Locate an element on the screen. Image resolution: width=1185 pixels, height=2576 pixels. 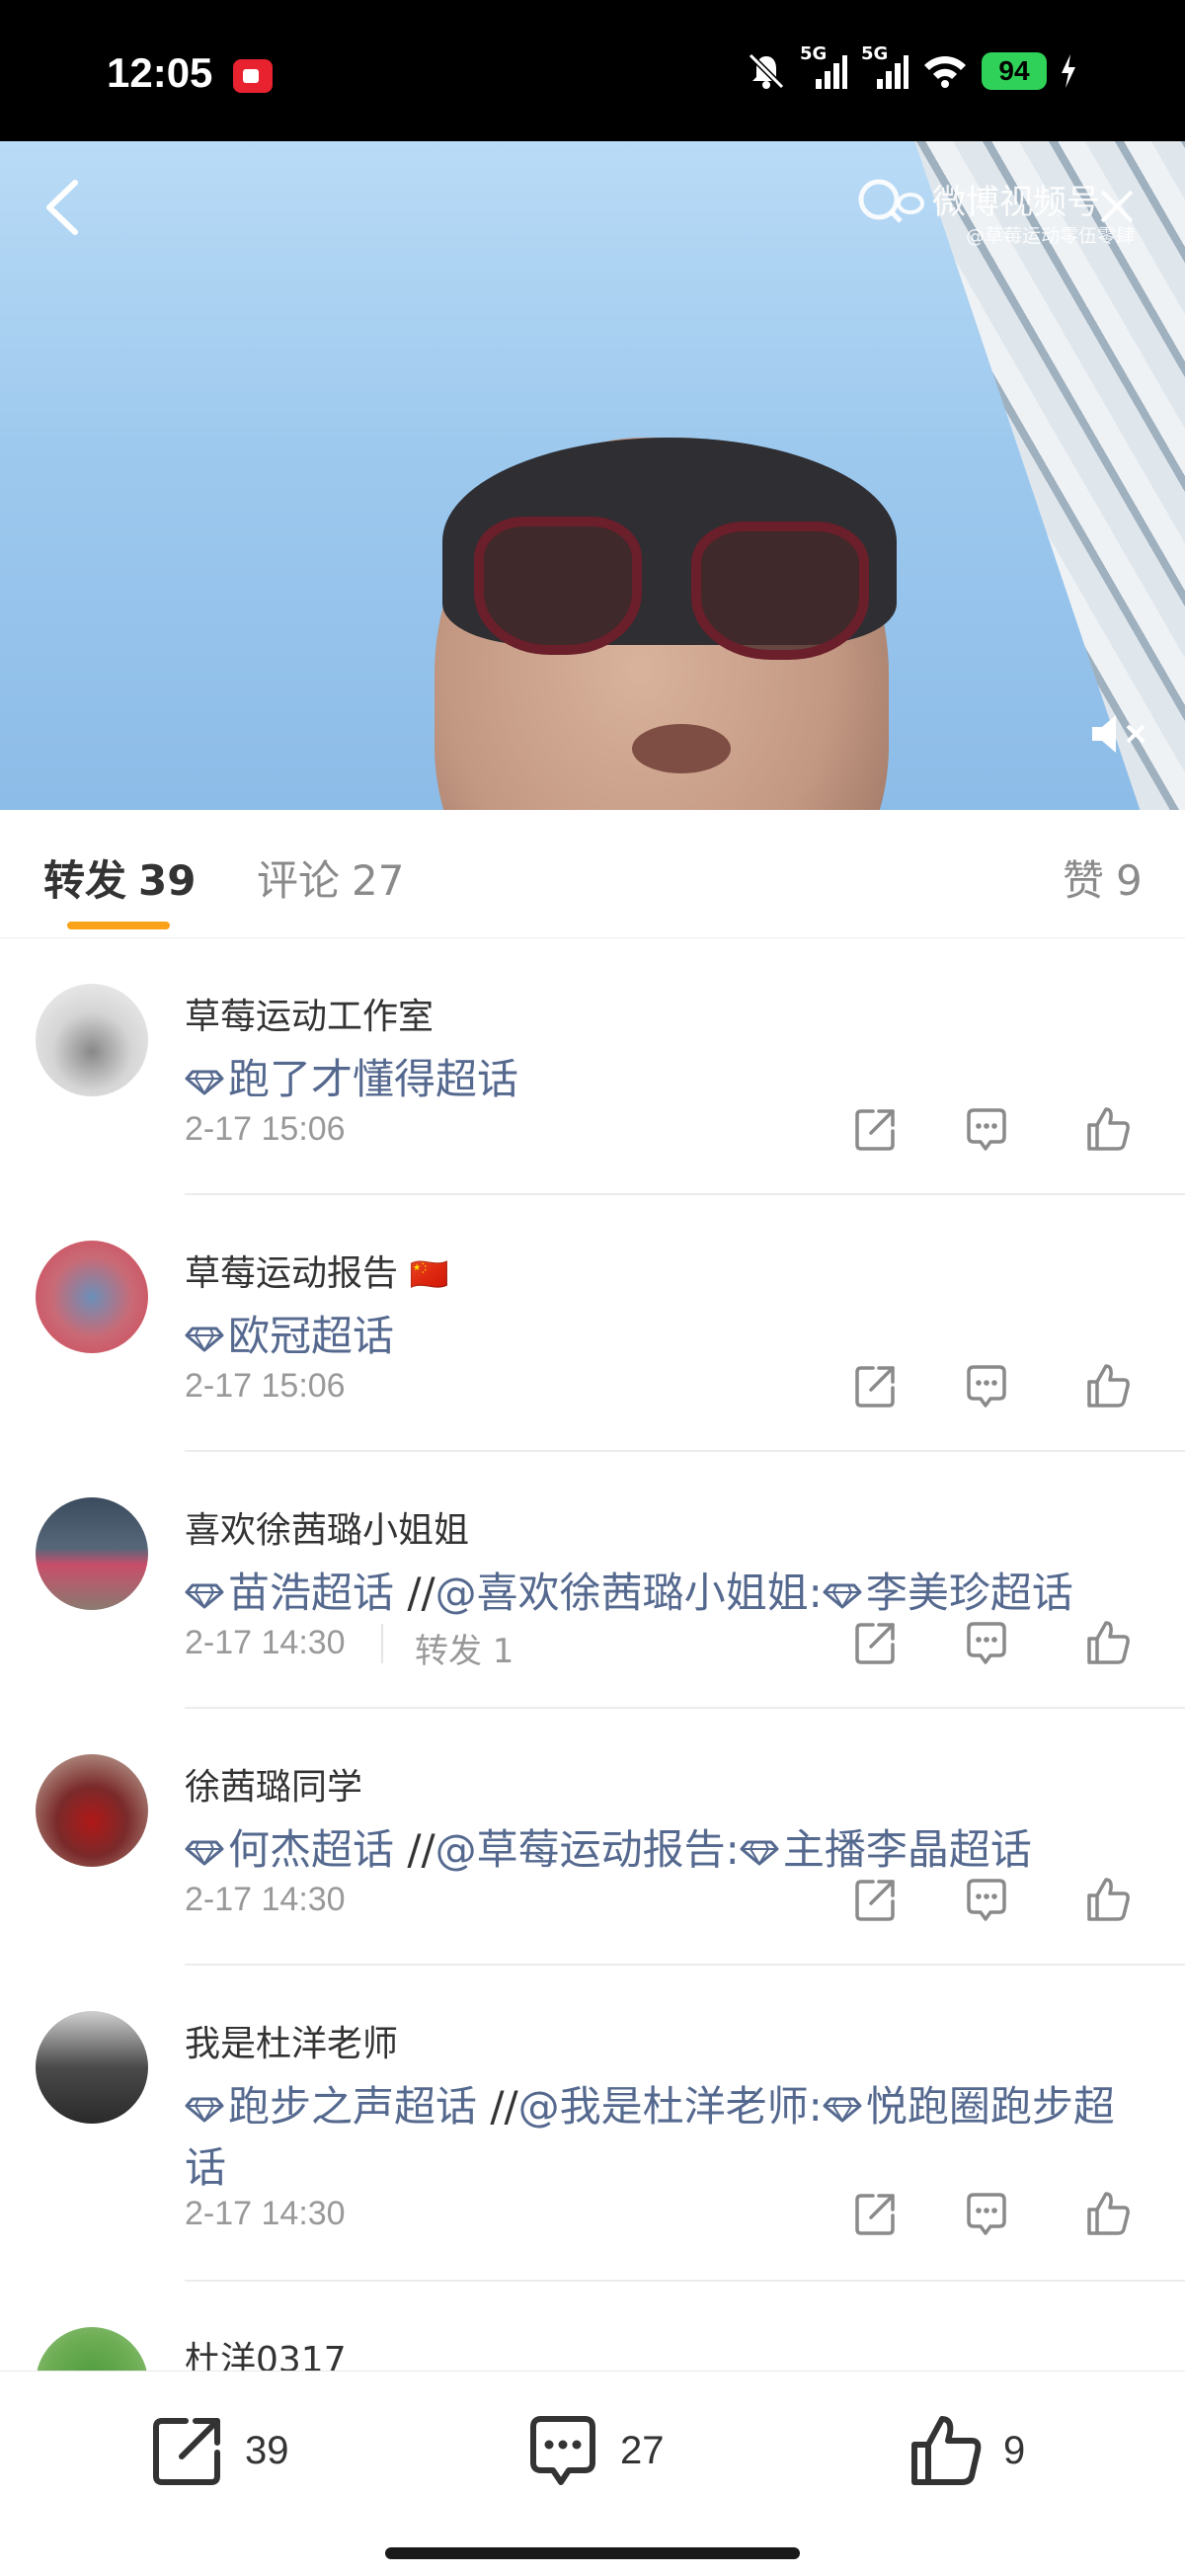
bottom-repost-button: 39 is located at coordinates (219, 2450).